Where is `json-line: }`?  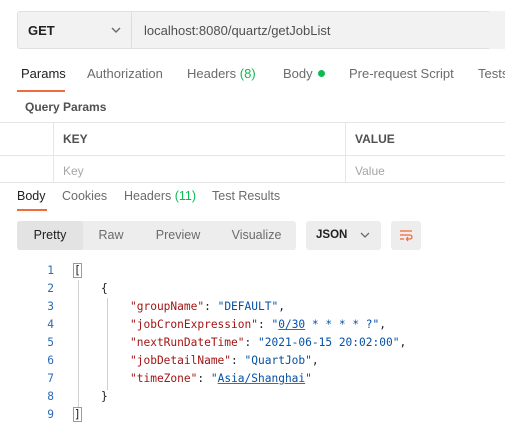
json-line: } is located at coordinates (104, 396).